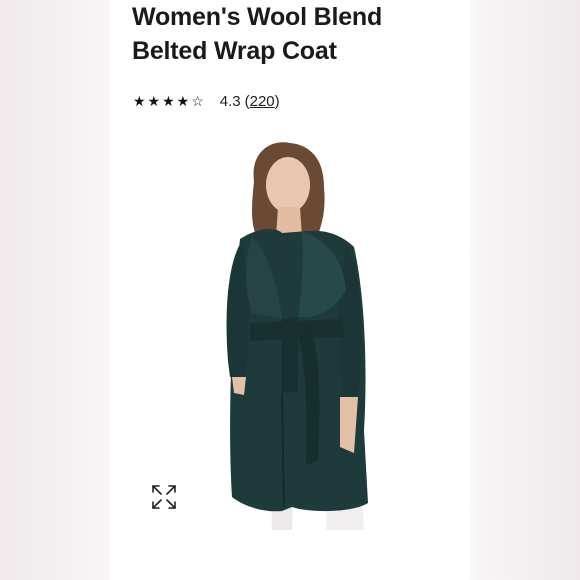 The width and height of the screenshot is (580, 580). Describe the element at coordinates (169, 100) in the screenshot. I see `rating-stars-icon: ★★★★☆` at that location.